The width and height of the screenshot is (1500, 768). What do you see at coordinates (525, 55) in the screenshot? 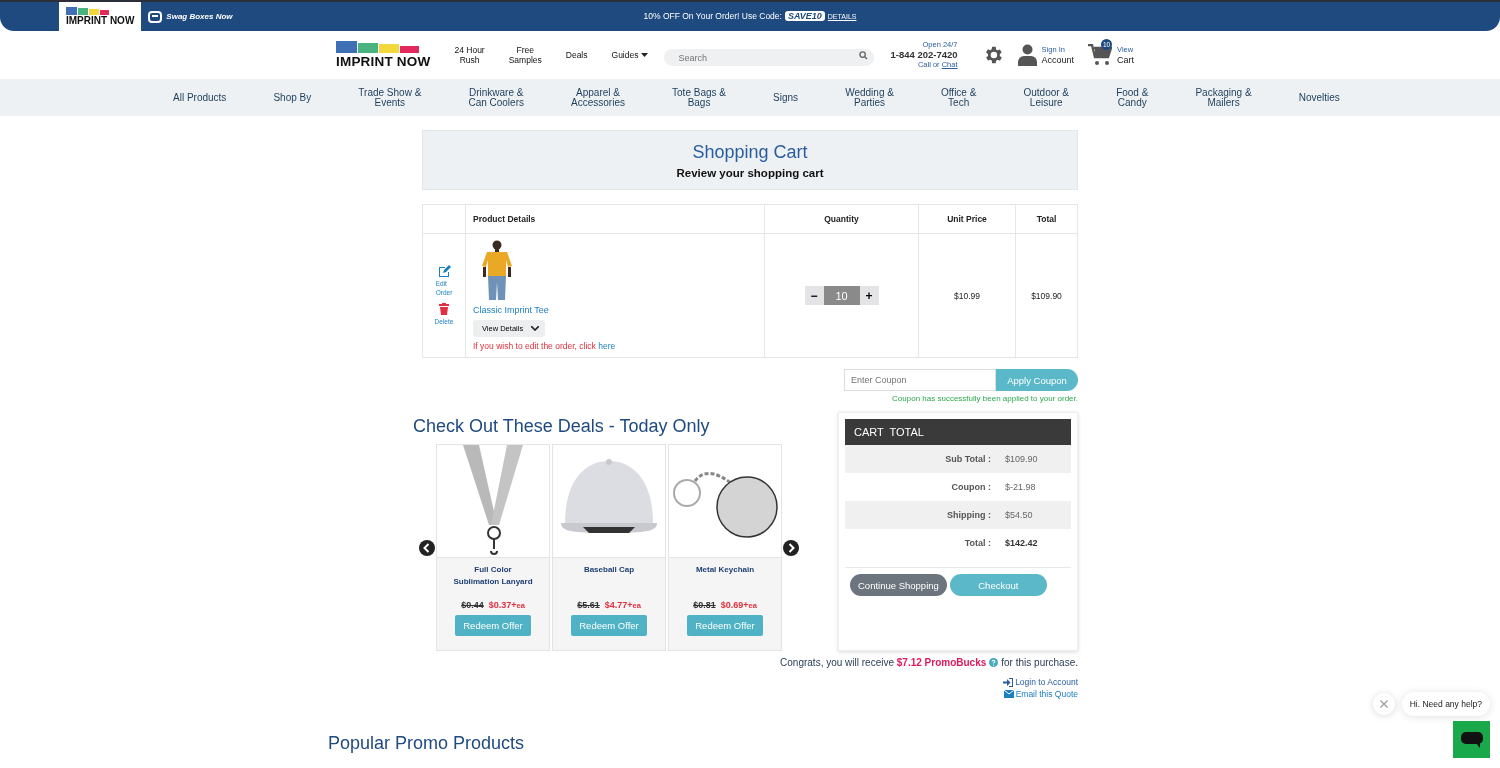
I see `header-link: Free Samples` at bounding box center [525, 55].